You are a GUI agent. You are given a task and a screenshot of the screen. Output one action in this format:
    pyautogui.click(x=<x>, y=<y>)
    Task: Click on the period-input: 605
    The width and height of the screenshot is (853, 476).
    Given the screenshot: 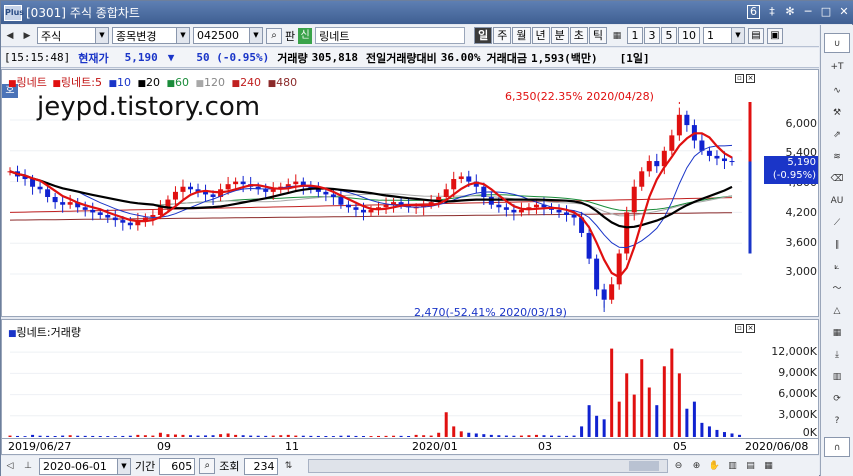 What is the action you would take?
    pyautogui.click(x=177, y=466)
    